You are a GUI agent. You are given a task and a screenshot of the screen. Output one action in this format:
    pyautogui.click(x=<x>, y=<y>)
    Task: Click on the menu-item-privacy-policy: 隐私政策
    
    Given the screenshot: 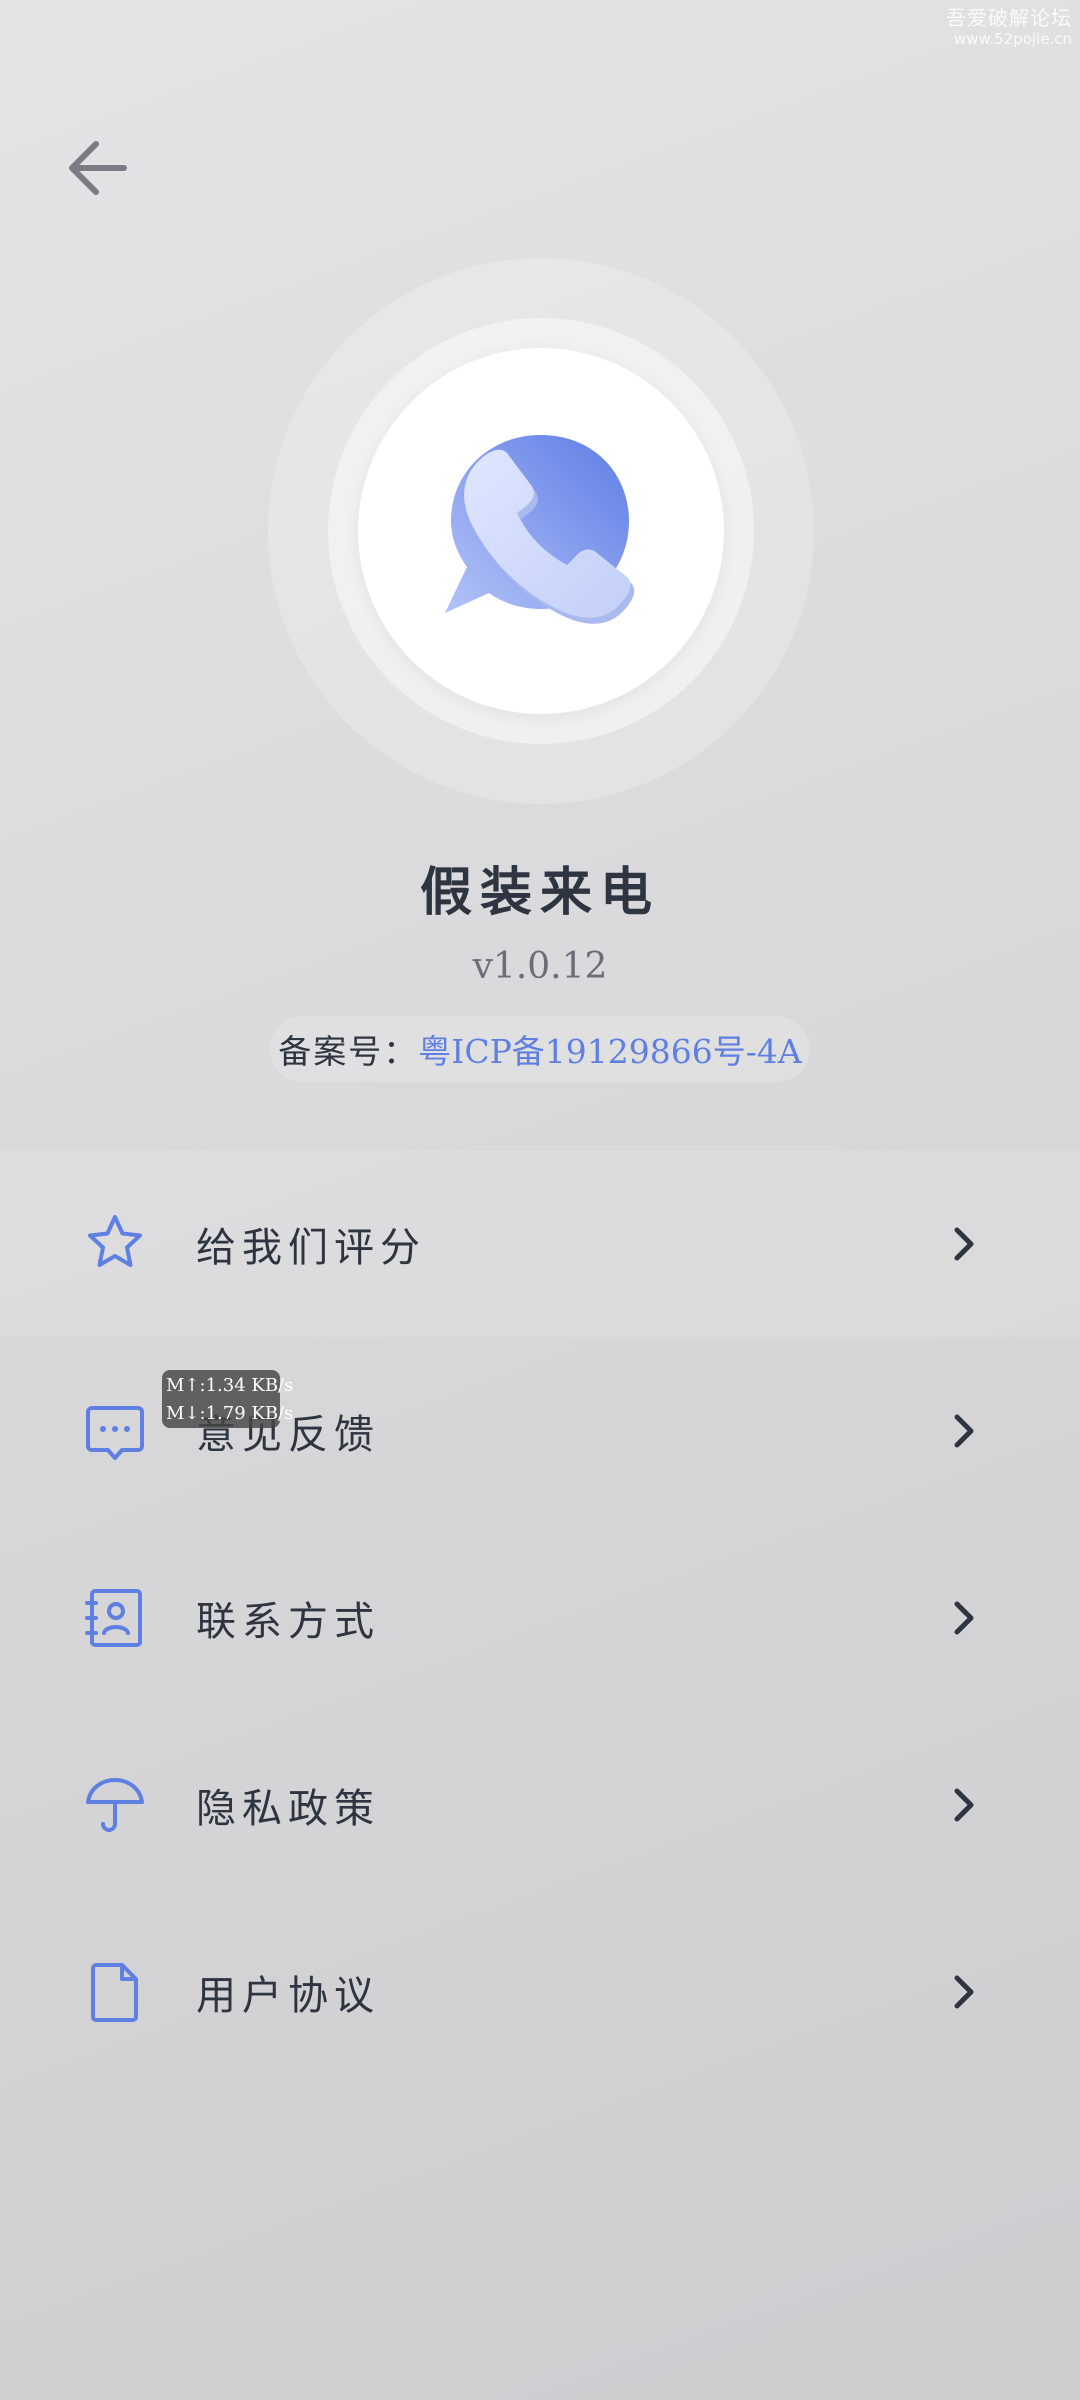 What is the action you would take?
    pyautogui.click(x=540, y=1804)
    